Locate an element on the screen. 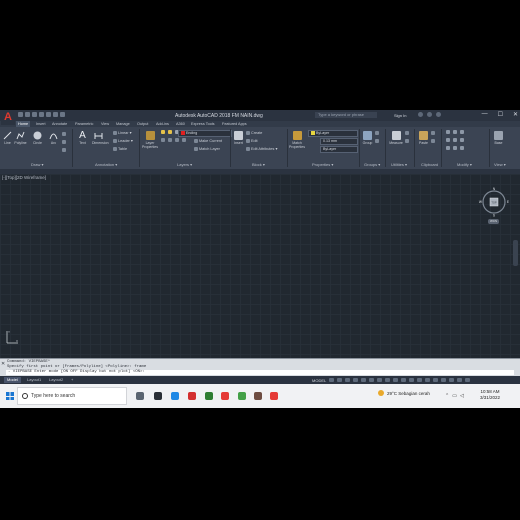  autocad-taskbar-icon is located at coordinates (274, 396).